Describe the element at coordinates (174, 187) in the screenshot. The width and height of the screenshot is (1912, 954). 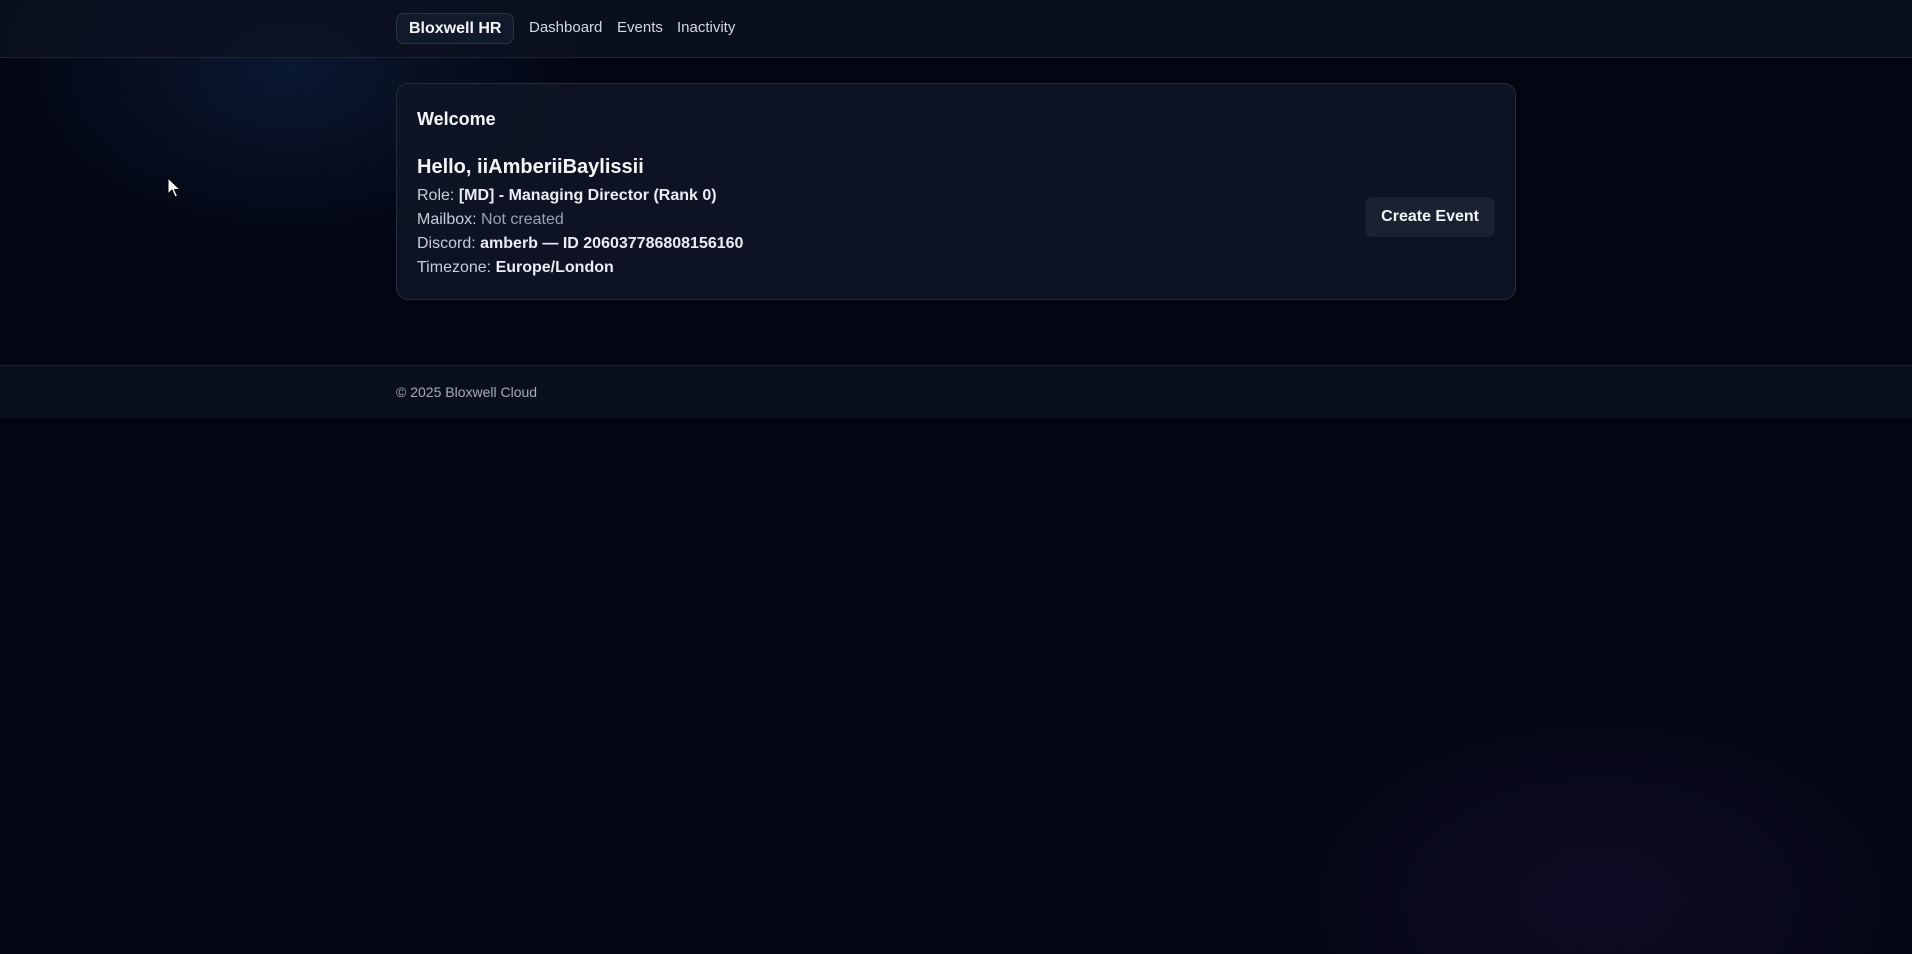
I see `mouse-pointer-icon` at that location.